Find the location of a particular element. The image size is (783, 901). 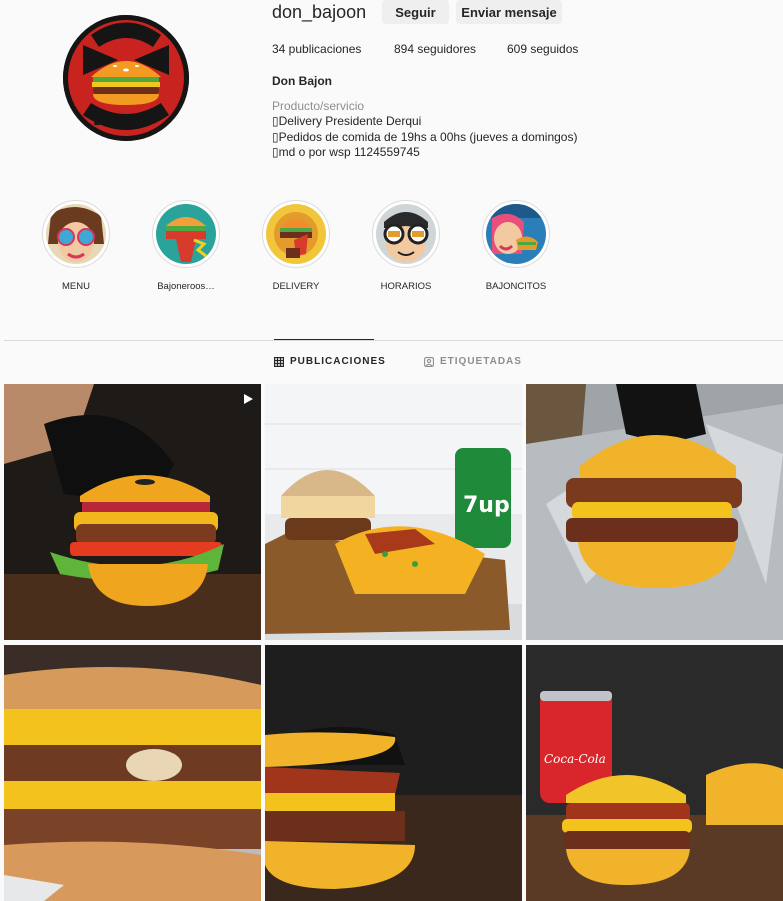

following-count: 609 seguidos is located at coordinates (542, 49).